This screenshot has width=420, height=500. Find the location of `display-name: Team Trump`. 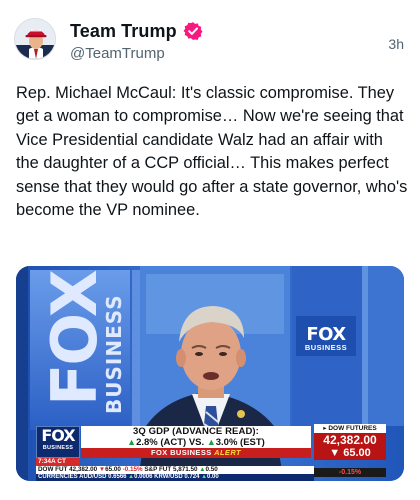

display-name: Team Trump is located at coordinates (123, 31).